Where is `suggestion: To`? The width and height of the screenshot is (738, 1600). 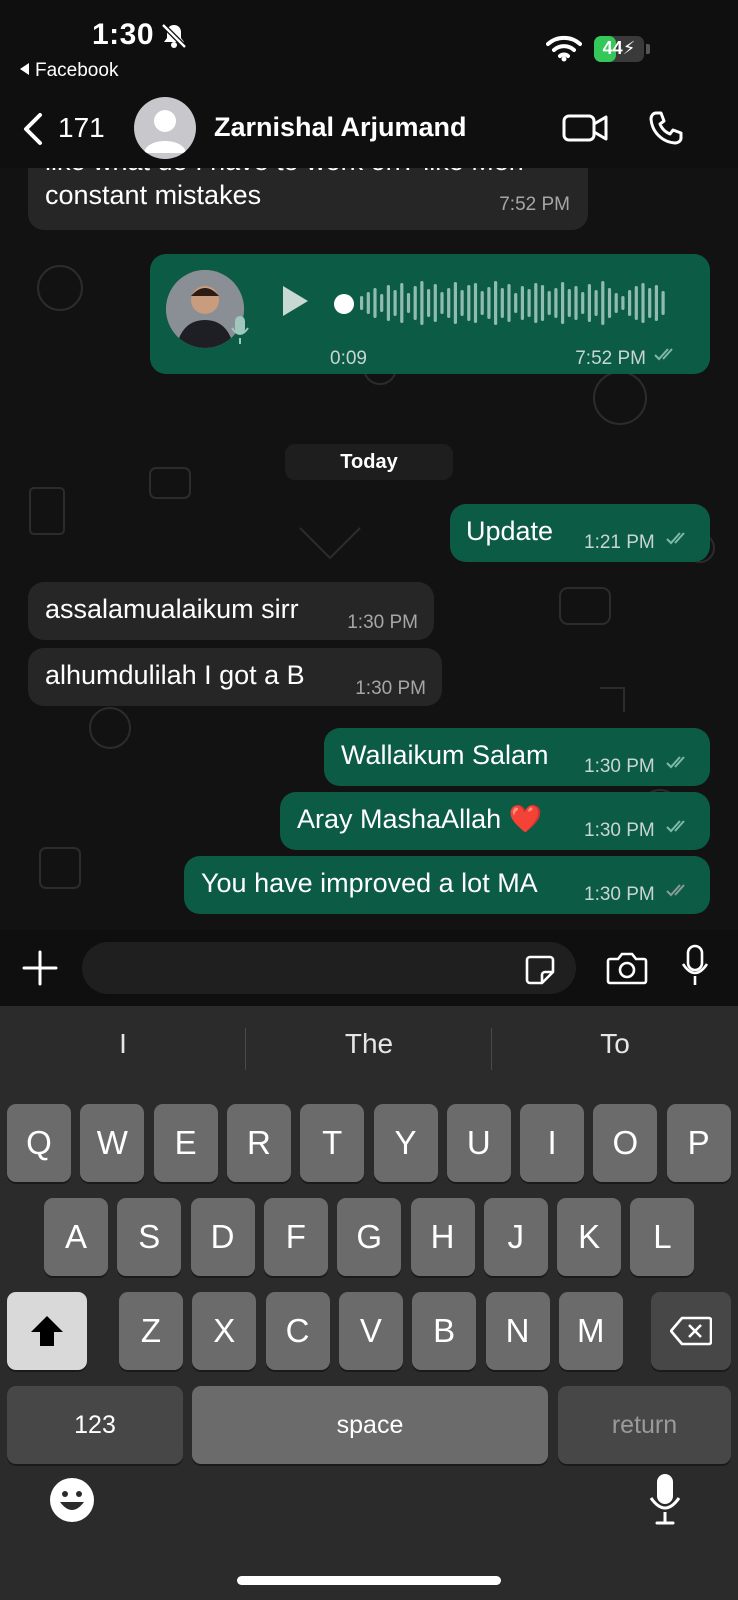
suggestion: To is located at coordinates (615, 1044).